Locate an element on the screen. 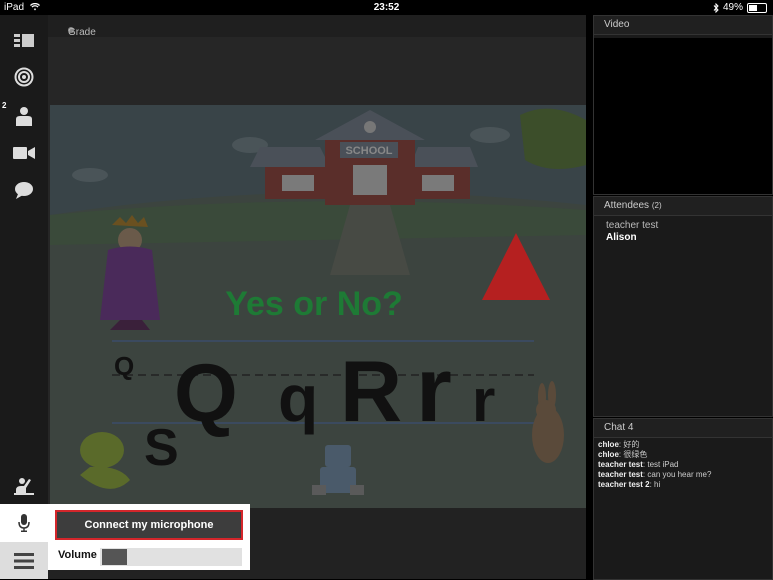 This screenshot has width=773, height=580. letter-r-big: R is located at coordinates (371, 392).